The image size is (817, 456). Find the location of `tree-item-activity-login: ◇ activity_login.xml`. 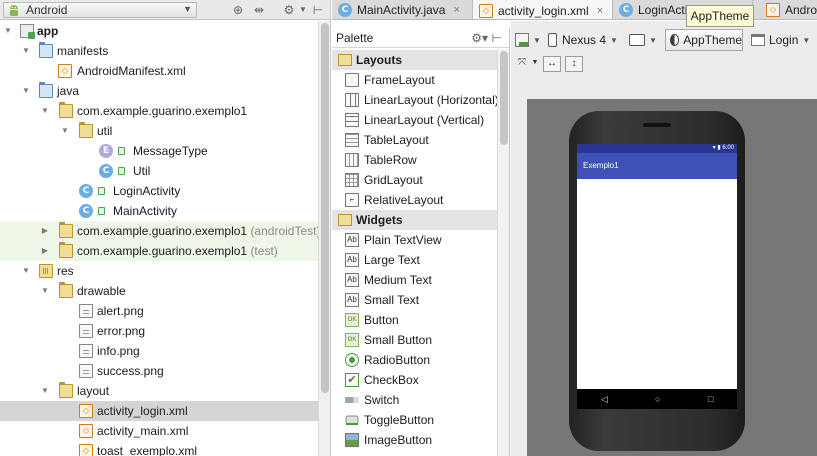

tree-item-activity-login: ◇ activity_login.xml is located at coordinates (159, 411).